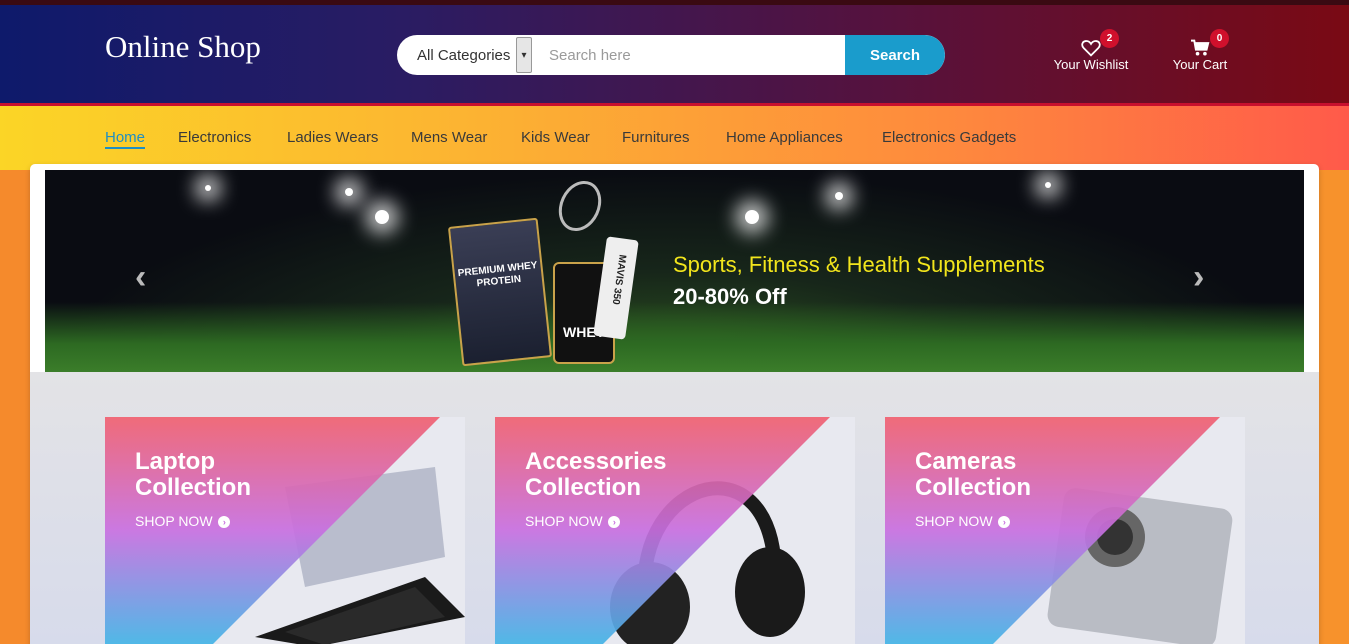 The width and height of the screenshot is (1349, 644). What do you see at coordinates (1045, 475) in the screenshot?
I see `promo-title: Cameras Collection` at bounding box center [1045, 475].